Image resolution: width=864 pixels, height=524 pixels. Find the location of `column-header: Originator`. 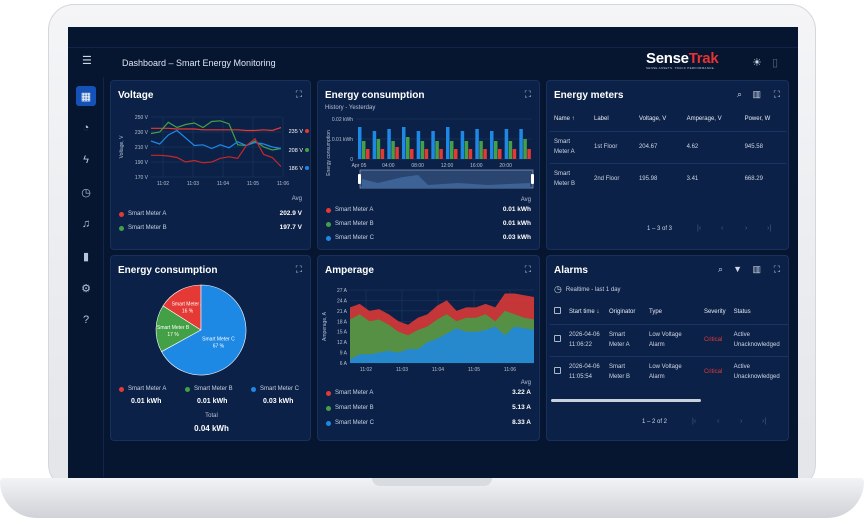

column-header: Originator is located at coordinates (625, 312).